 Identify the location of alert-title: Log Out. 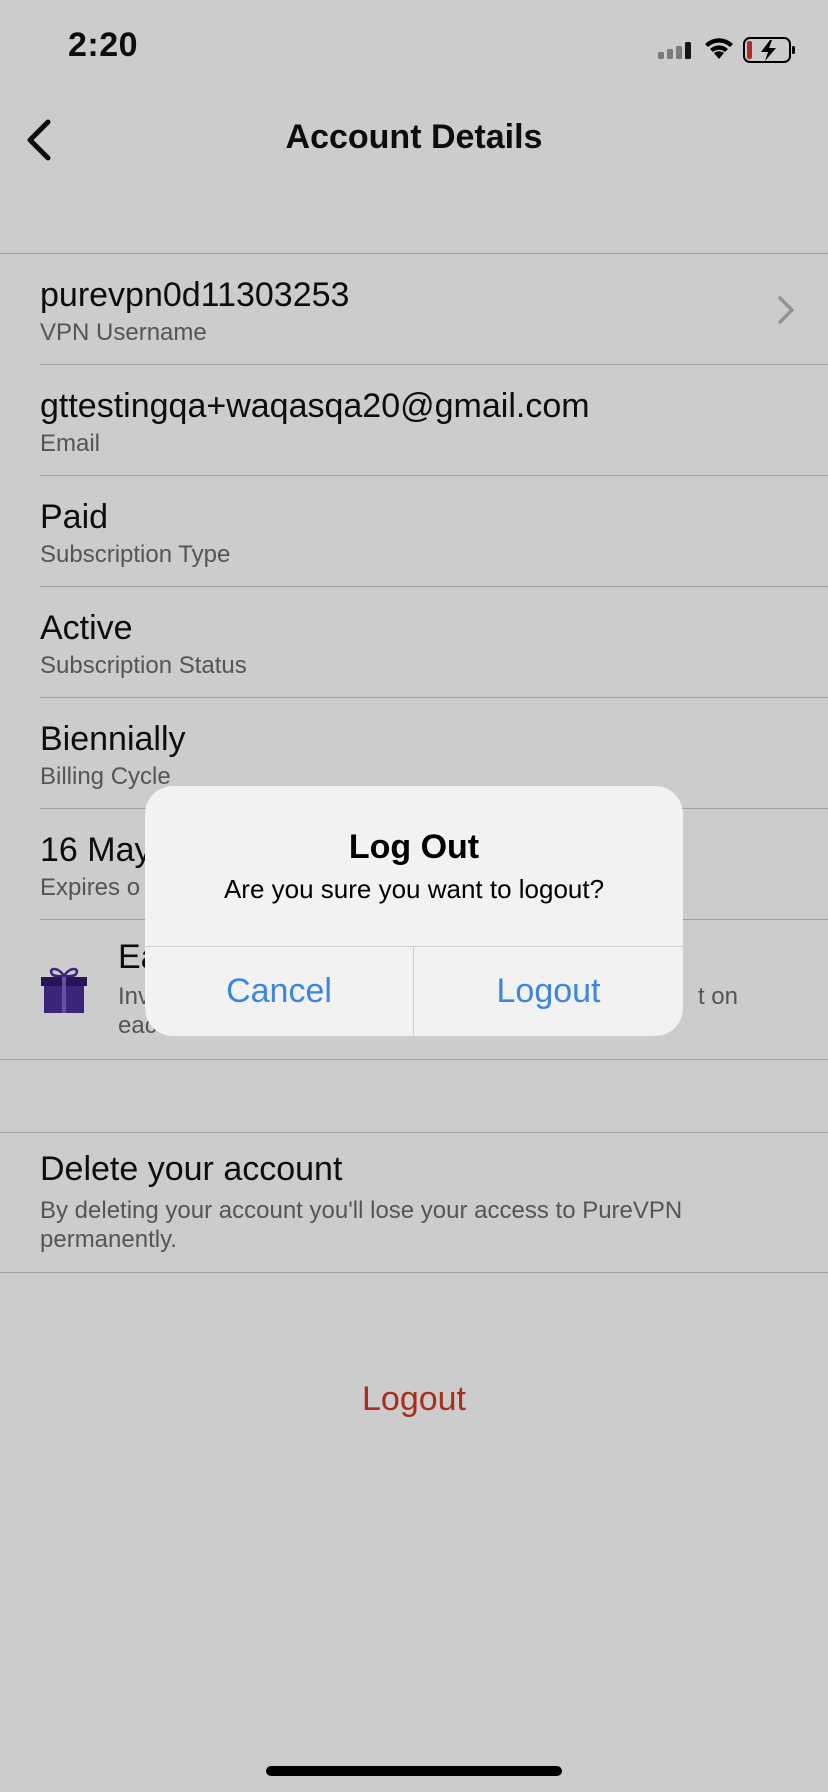
(414, 847).